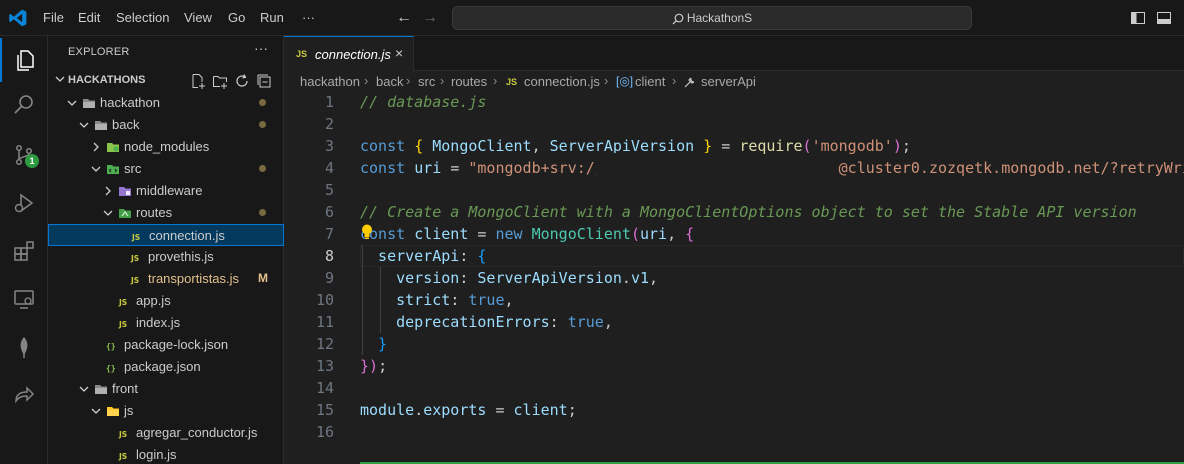  Describe the element at coordinates (166, 345) in the screenshot. I see `tree-item: {} package-lock.json` at that location.